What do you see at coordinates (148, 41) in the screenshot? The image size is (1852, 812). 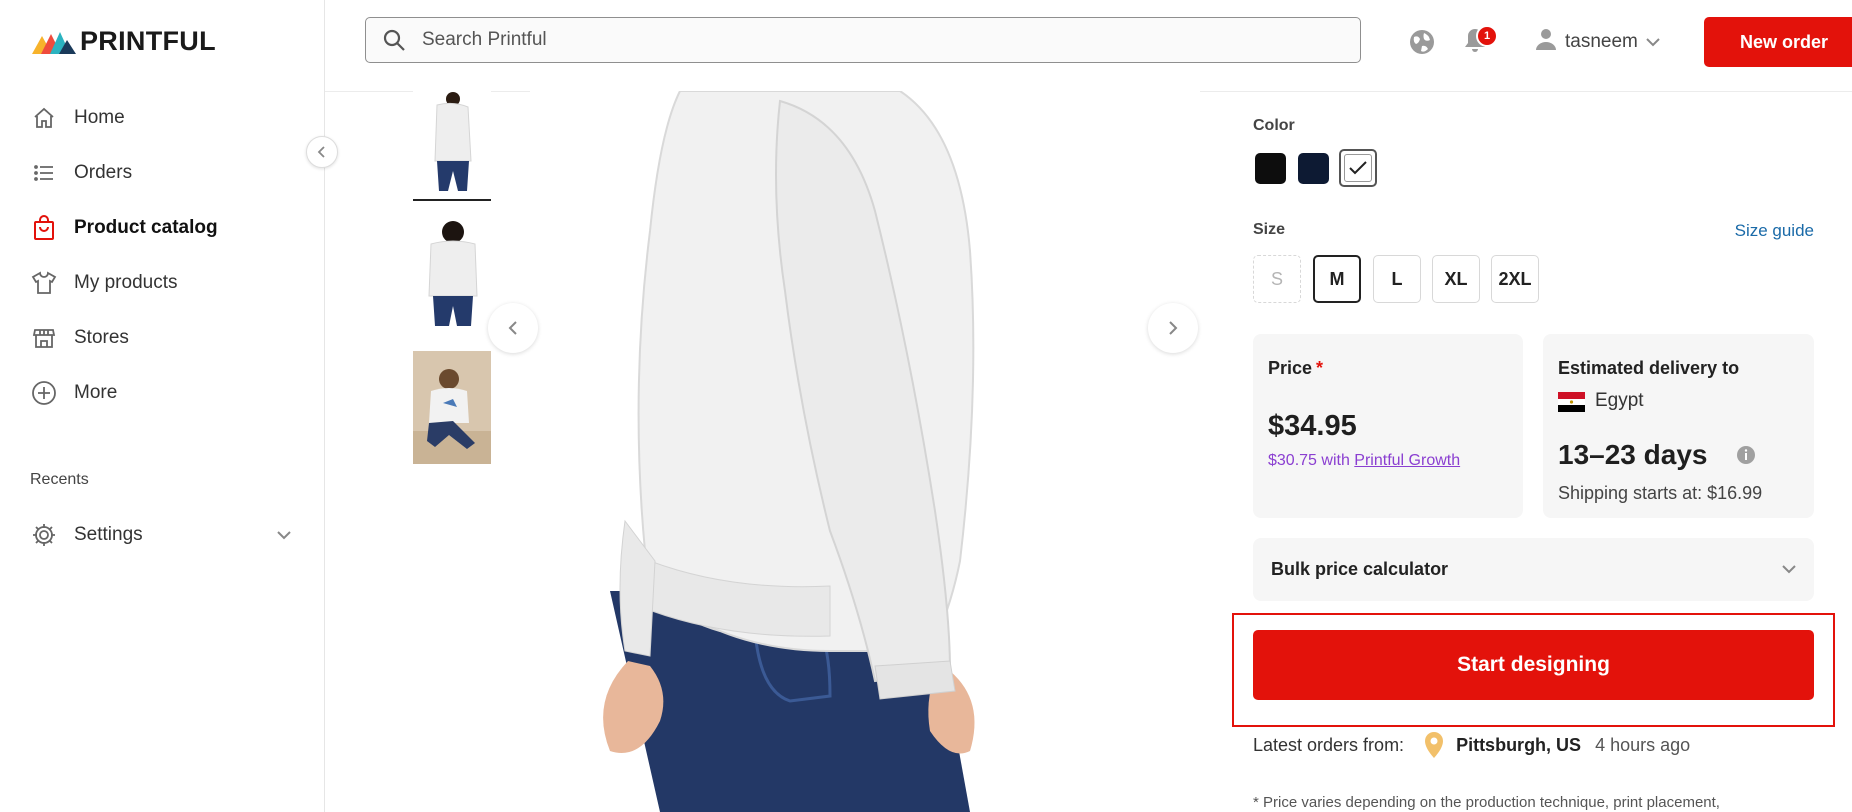 I see `brand-name: PRINTFUL` at bounding box center [148, 41].